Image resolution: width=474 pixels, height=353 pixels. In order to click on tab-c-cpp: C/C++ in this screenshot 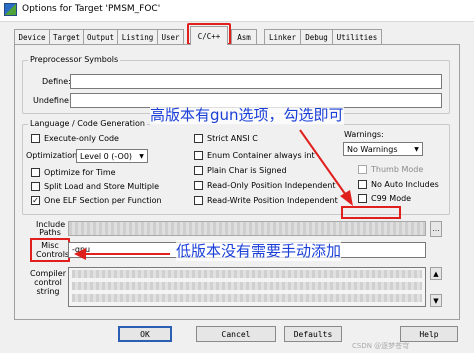, I will do `click(209, 35)`.